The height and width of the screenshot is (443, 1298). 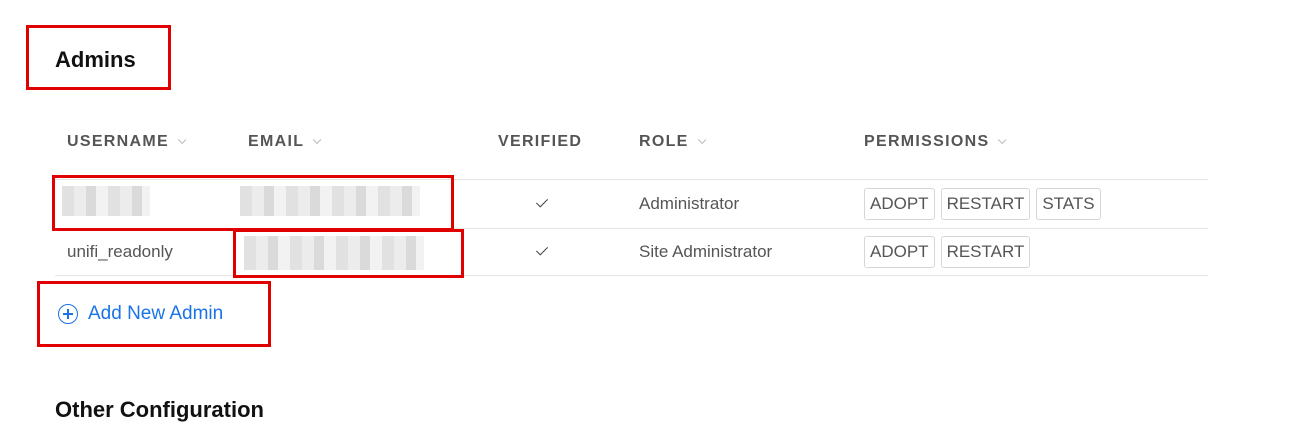 What do you see at coordinates (706, 251) in the screenshot?
I see `role-cell: Site Administrator` at bounding box center [706, 251].